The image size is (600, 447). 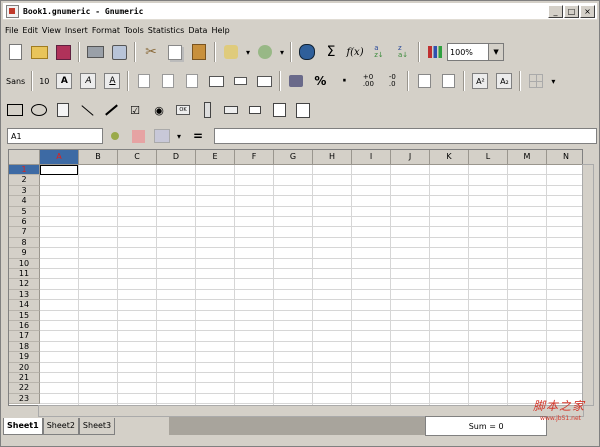 What do you see at coordinates (24, 399) in the screenshot?
I see `row-header-23: 23` at bounding box center [24, 399].